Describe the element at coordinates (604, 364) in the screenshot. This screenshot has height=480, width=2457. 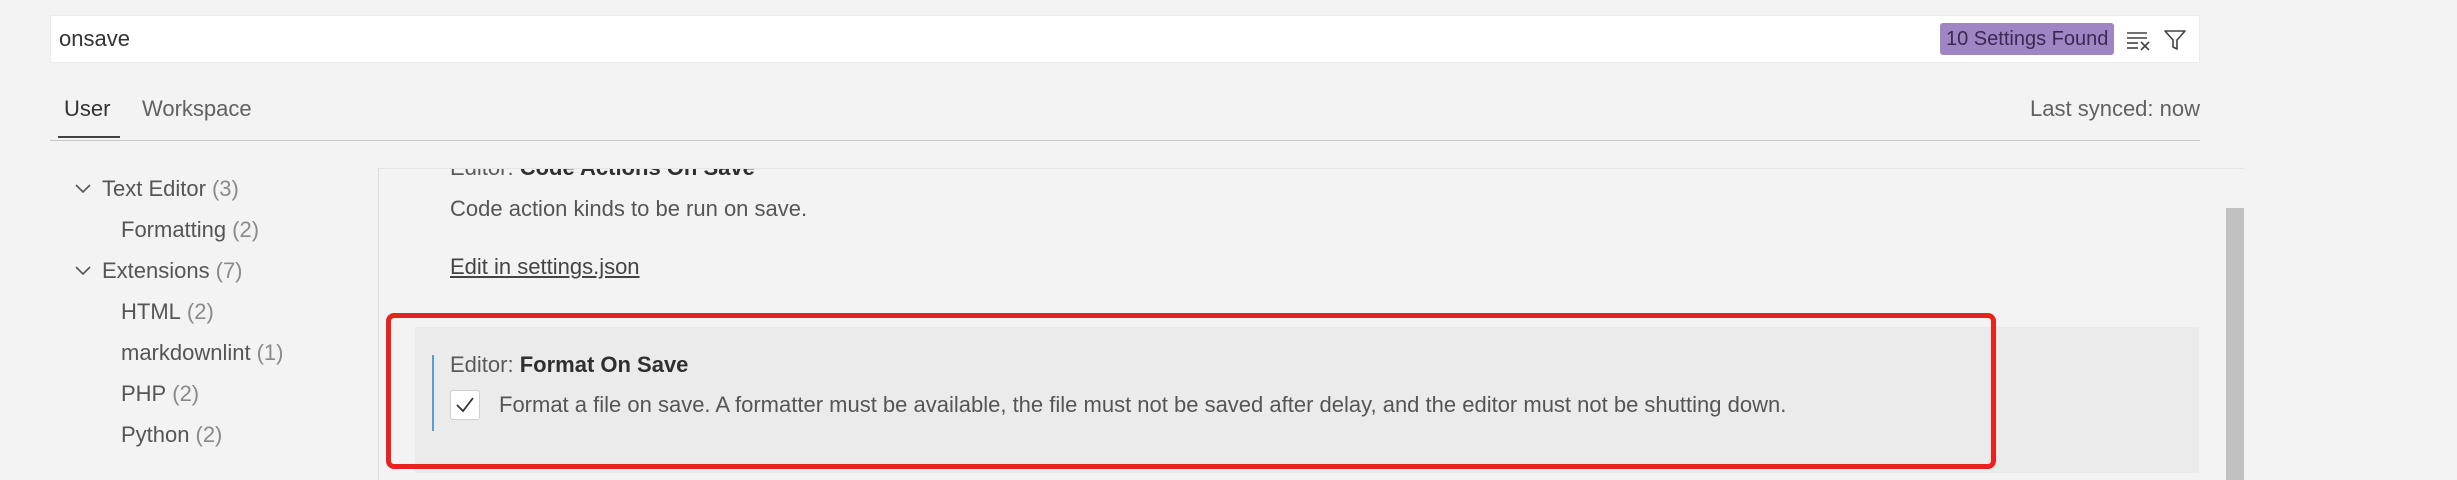
I see `setting-name: Format On Save` at that location.